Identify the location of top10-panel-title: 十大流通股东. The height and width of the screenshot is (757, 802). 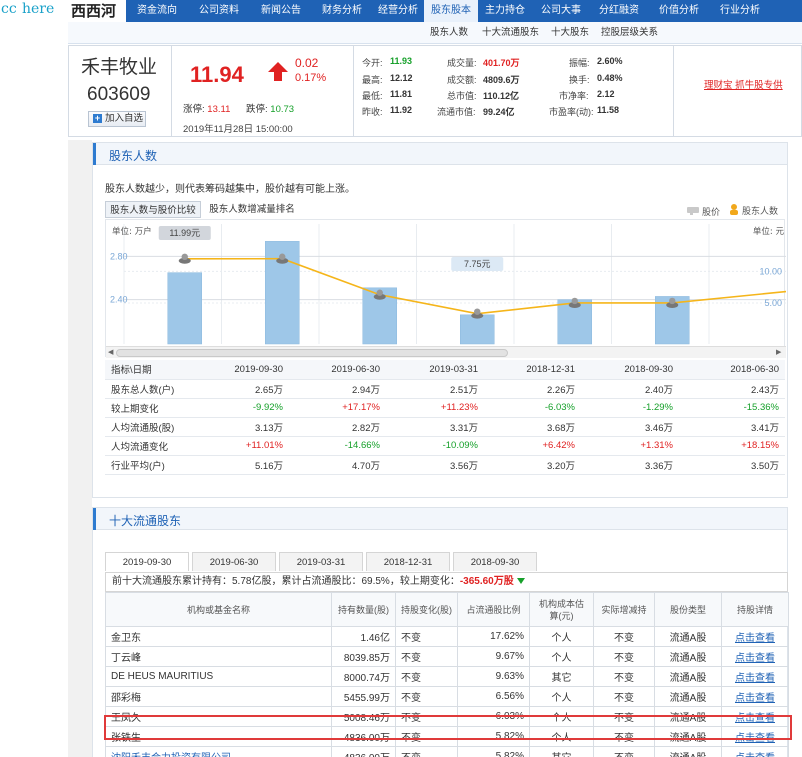
(440, 519).